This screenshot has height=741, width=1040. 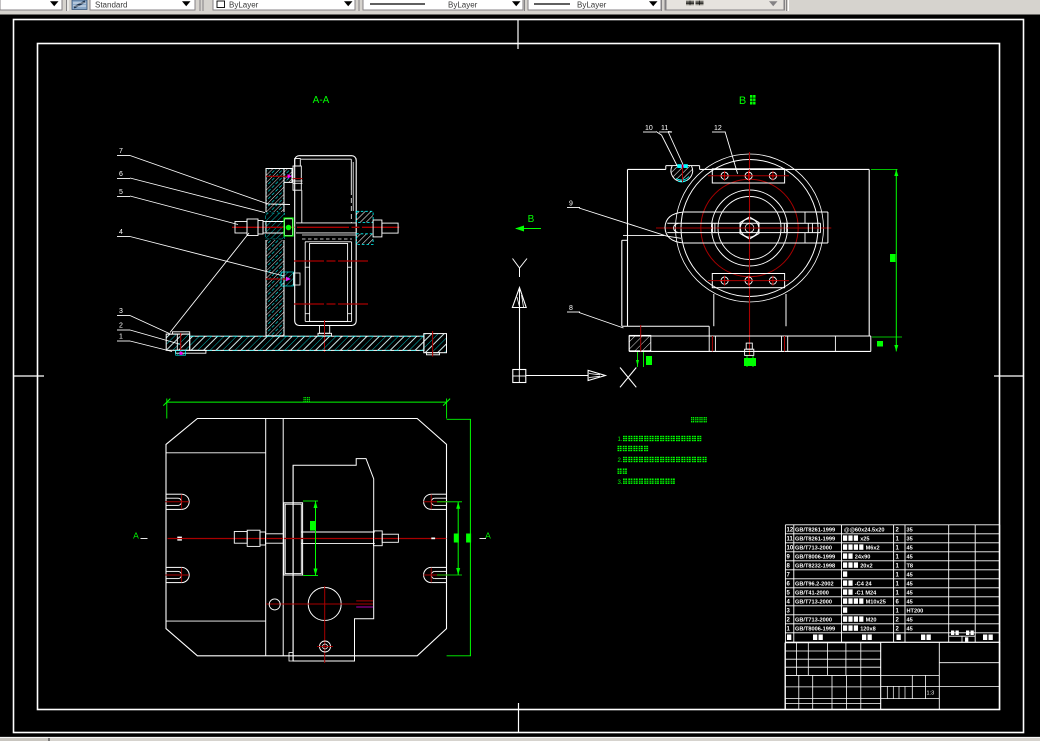 I want to click on svg-text: HT200, so click(x=915, y=612).